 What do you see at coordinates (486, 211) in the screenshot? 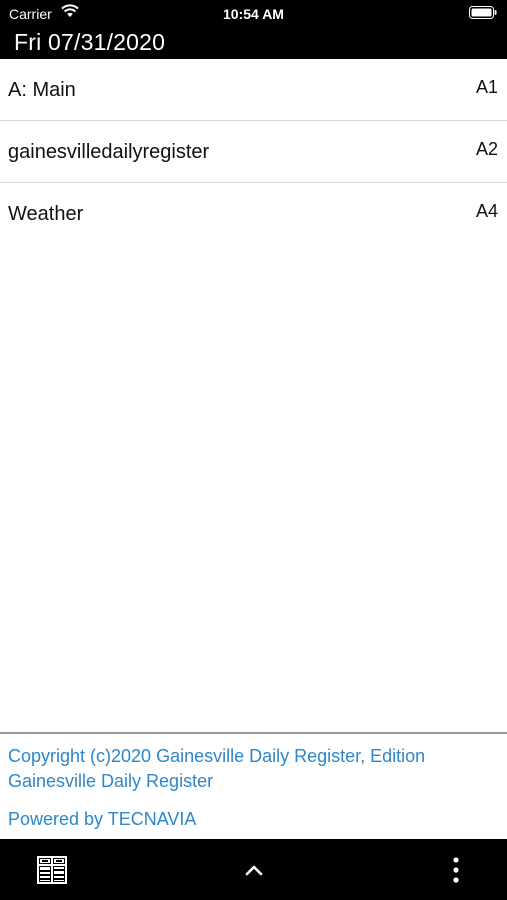
I see `section-page-number: A4` at bounding box center [486, 211].